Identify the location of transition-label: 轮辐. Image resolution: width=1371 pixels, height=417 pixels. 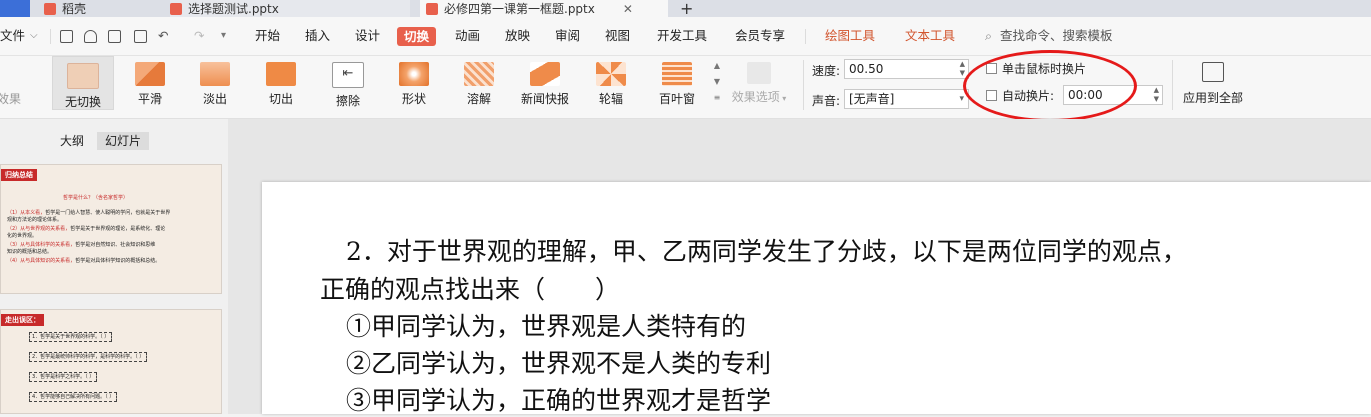
(610, 99).